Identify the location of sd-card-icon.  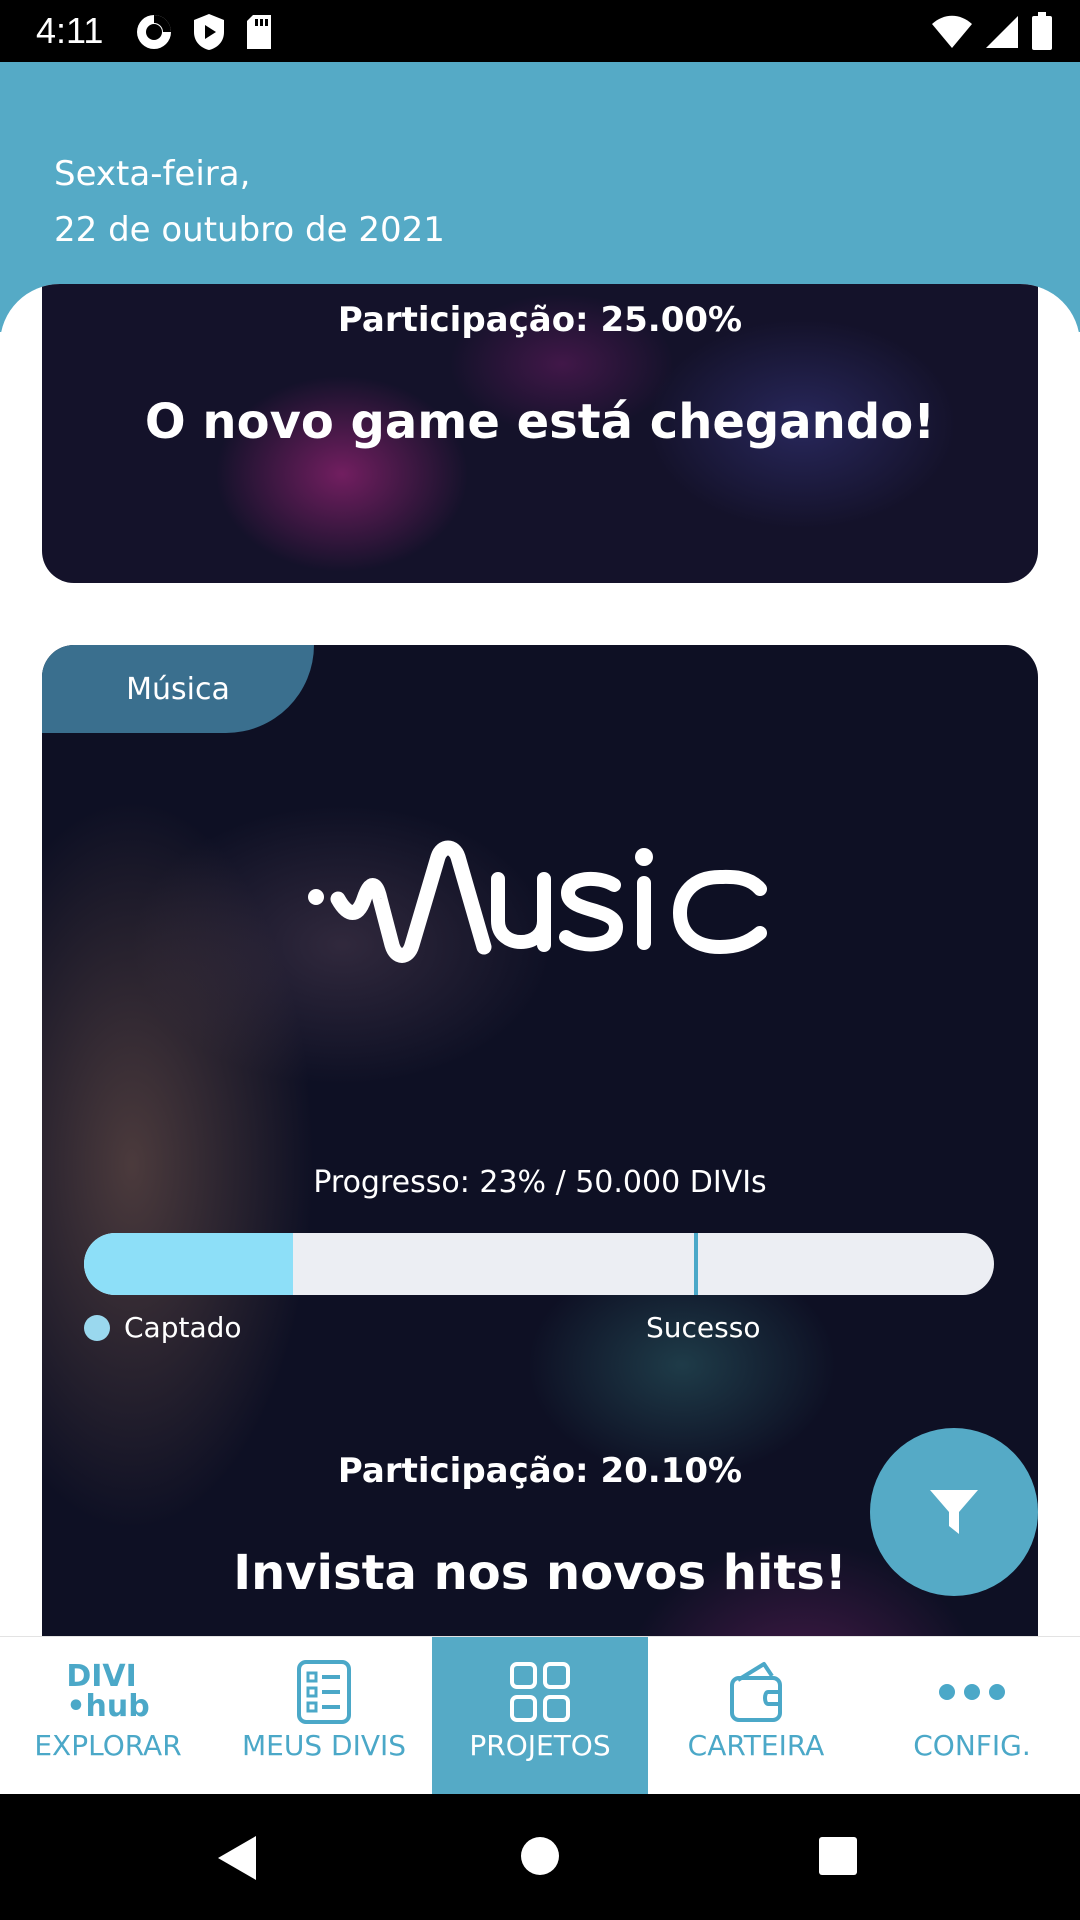
(259, 32).